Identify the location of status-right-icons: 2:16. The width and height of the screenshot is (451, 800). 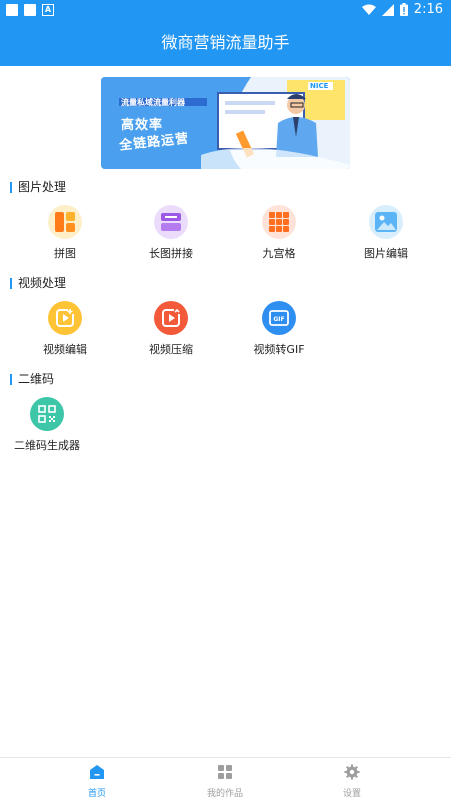
(402, 9).